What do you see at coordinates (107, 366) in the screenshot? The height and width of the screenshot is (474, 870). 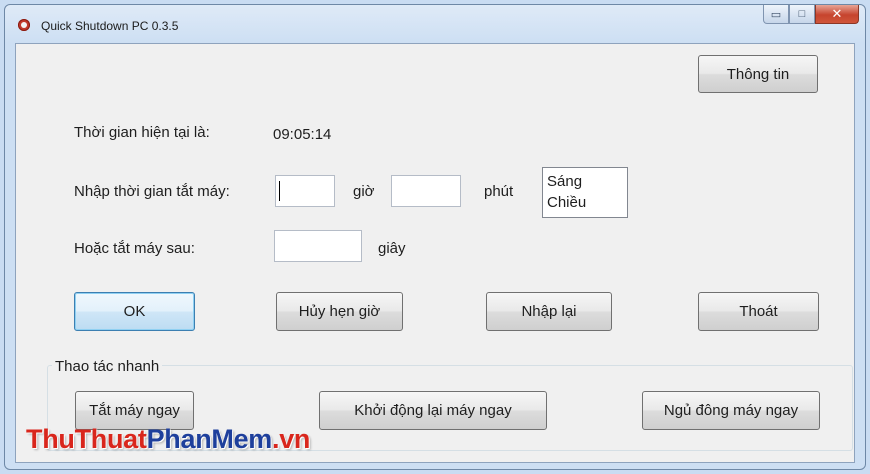 I see `quick-actions-label: Thao tác nhanh` at bounding box center [107, 366].